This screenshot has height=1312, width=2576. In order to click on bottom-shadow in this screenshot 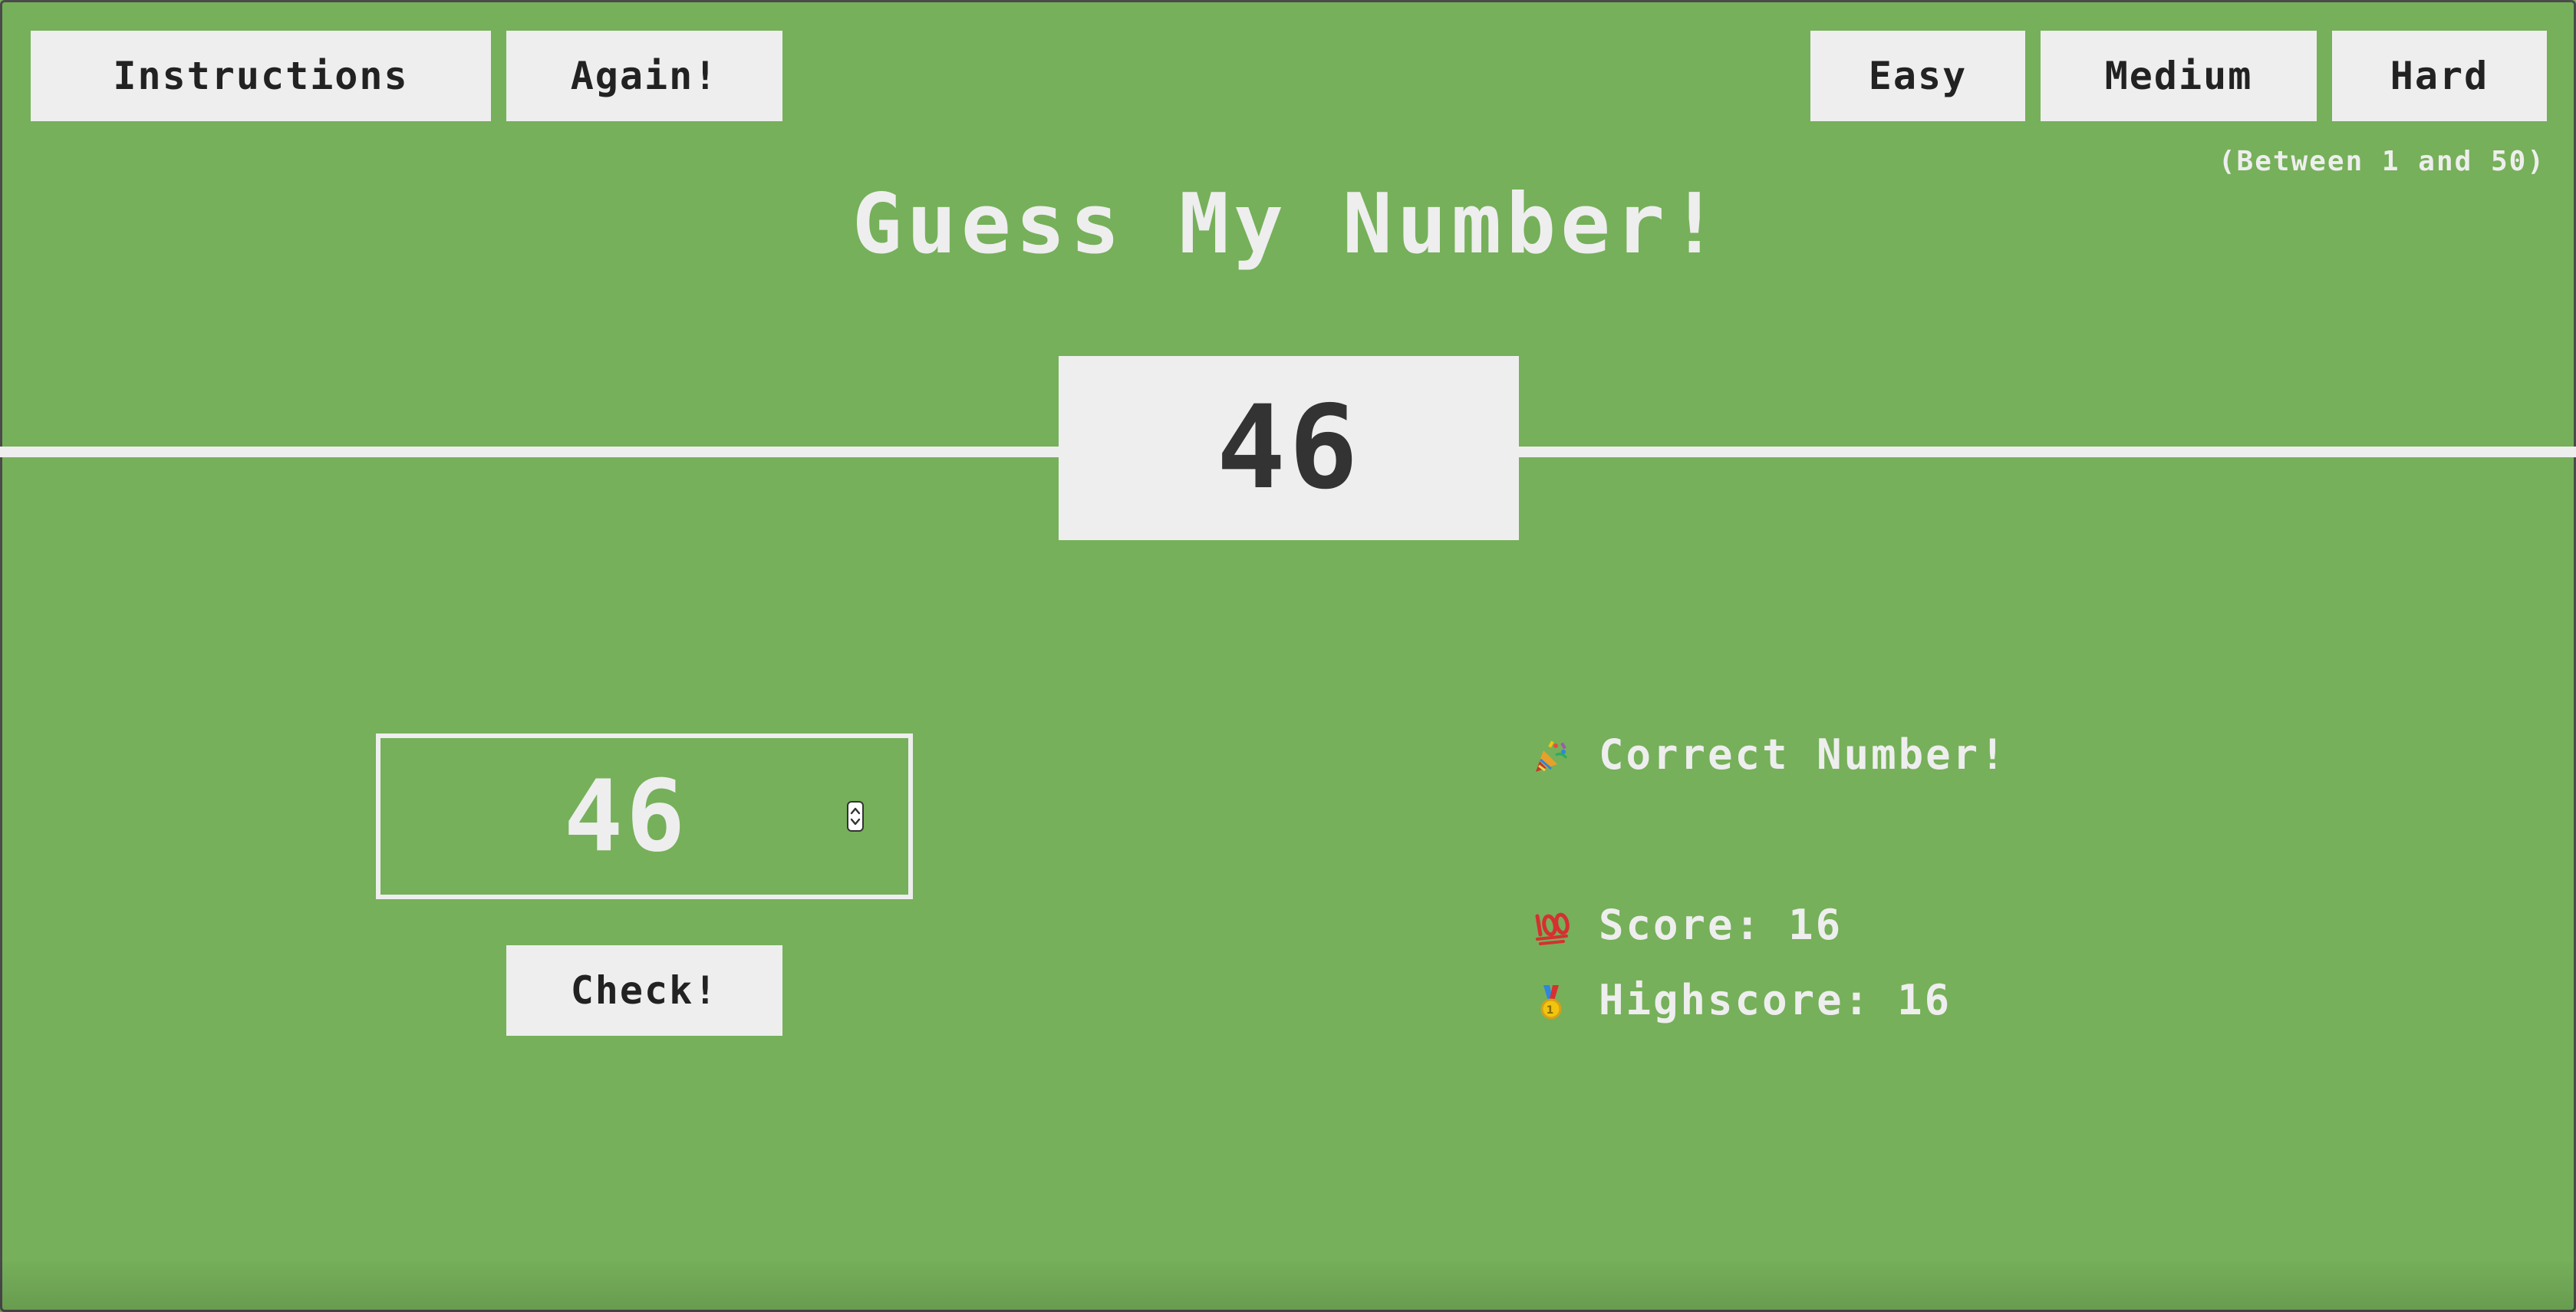, I will do `click(1288, 1285)`.